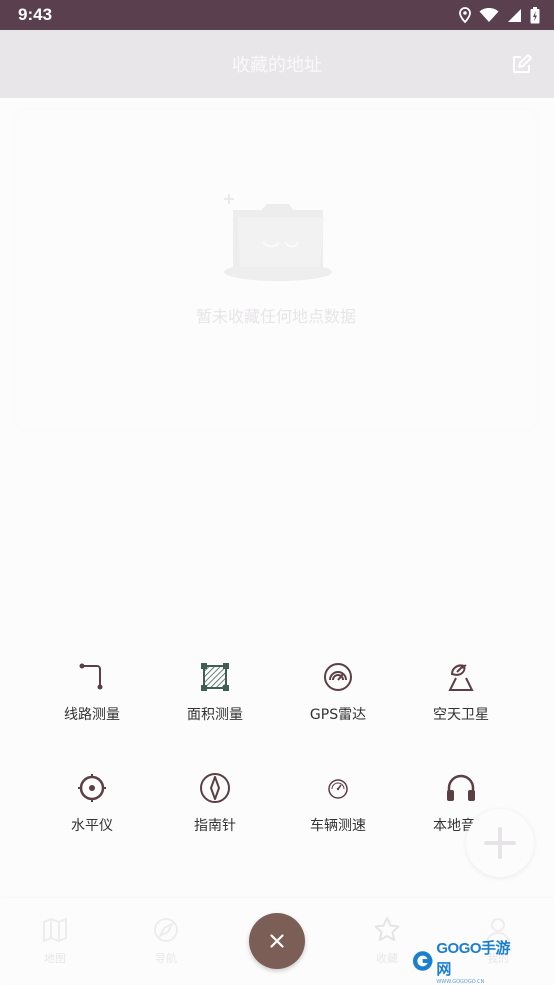 This screenshot has height=985, width=554. What do you see at coordinates (55, 958) in the screenshot?
I see `nav-label: 地图` at bounding box center [55, 958].